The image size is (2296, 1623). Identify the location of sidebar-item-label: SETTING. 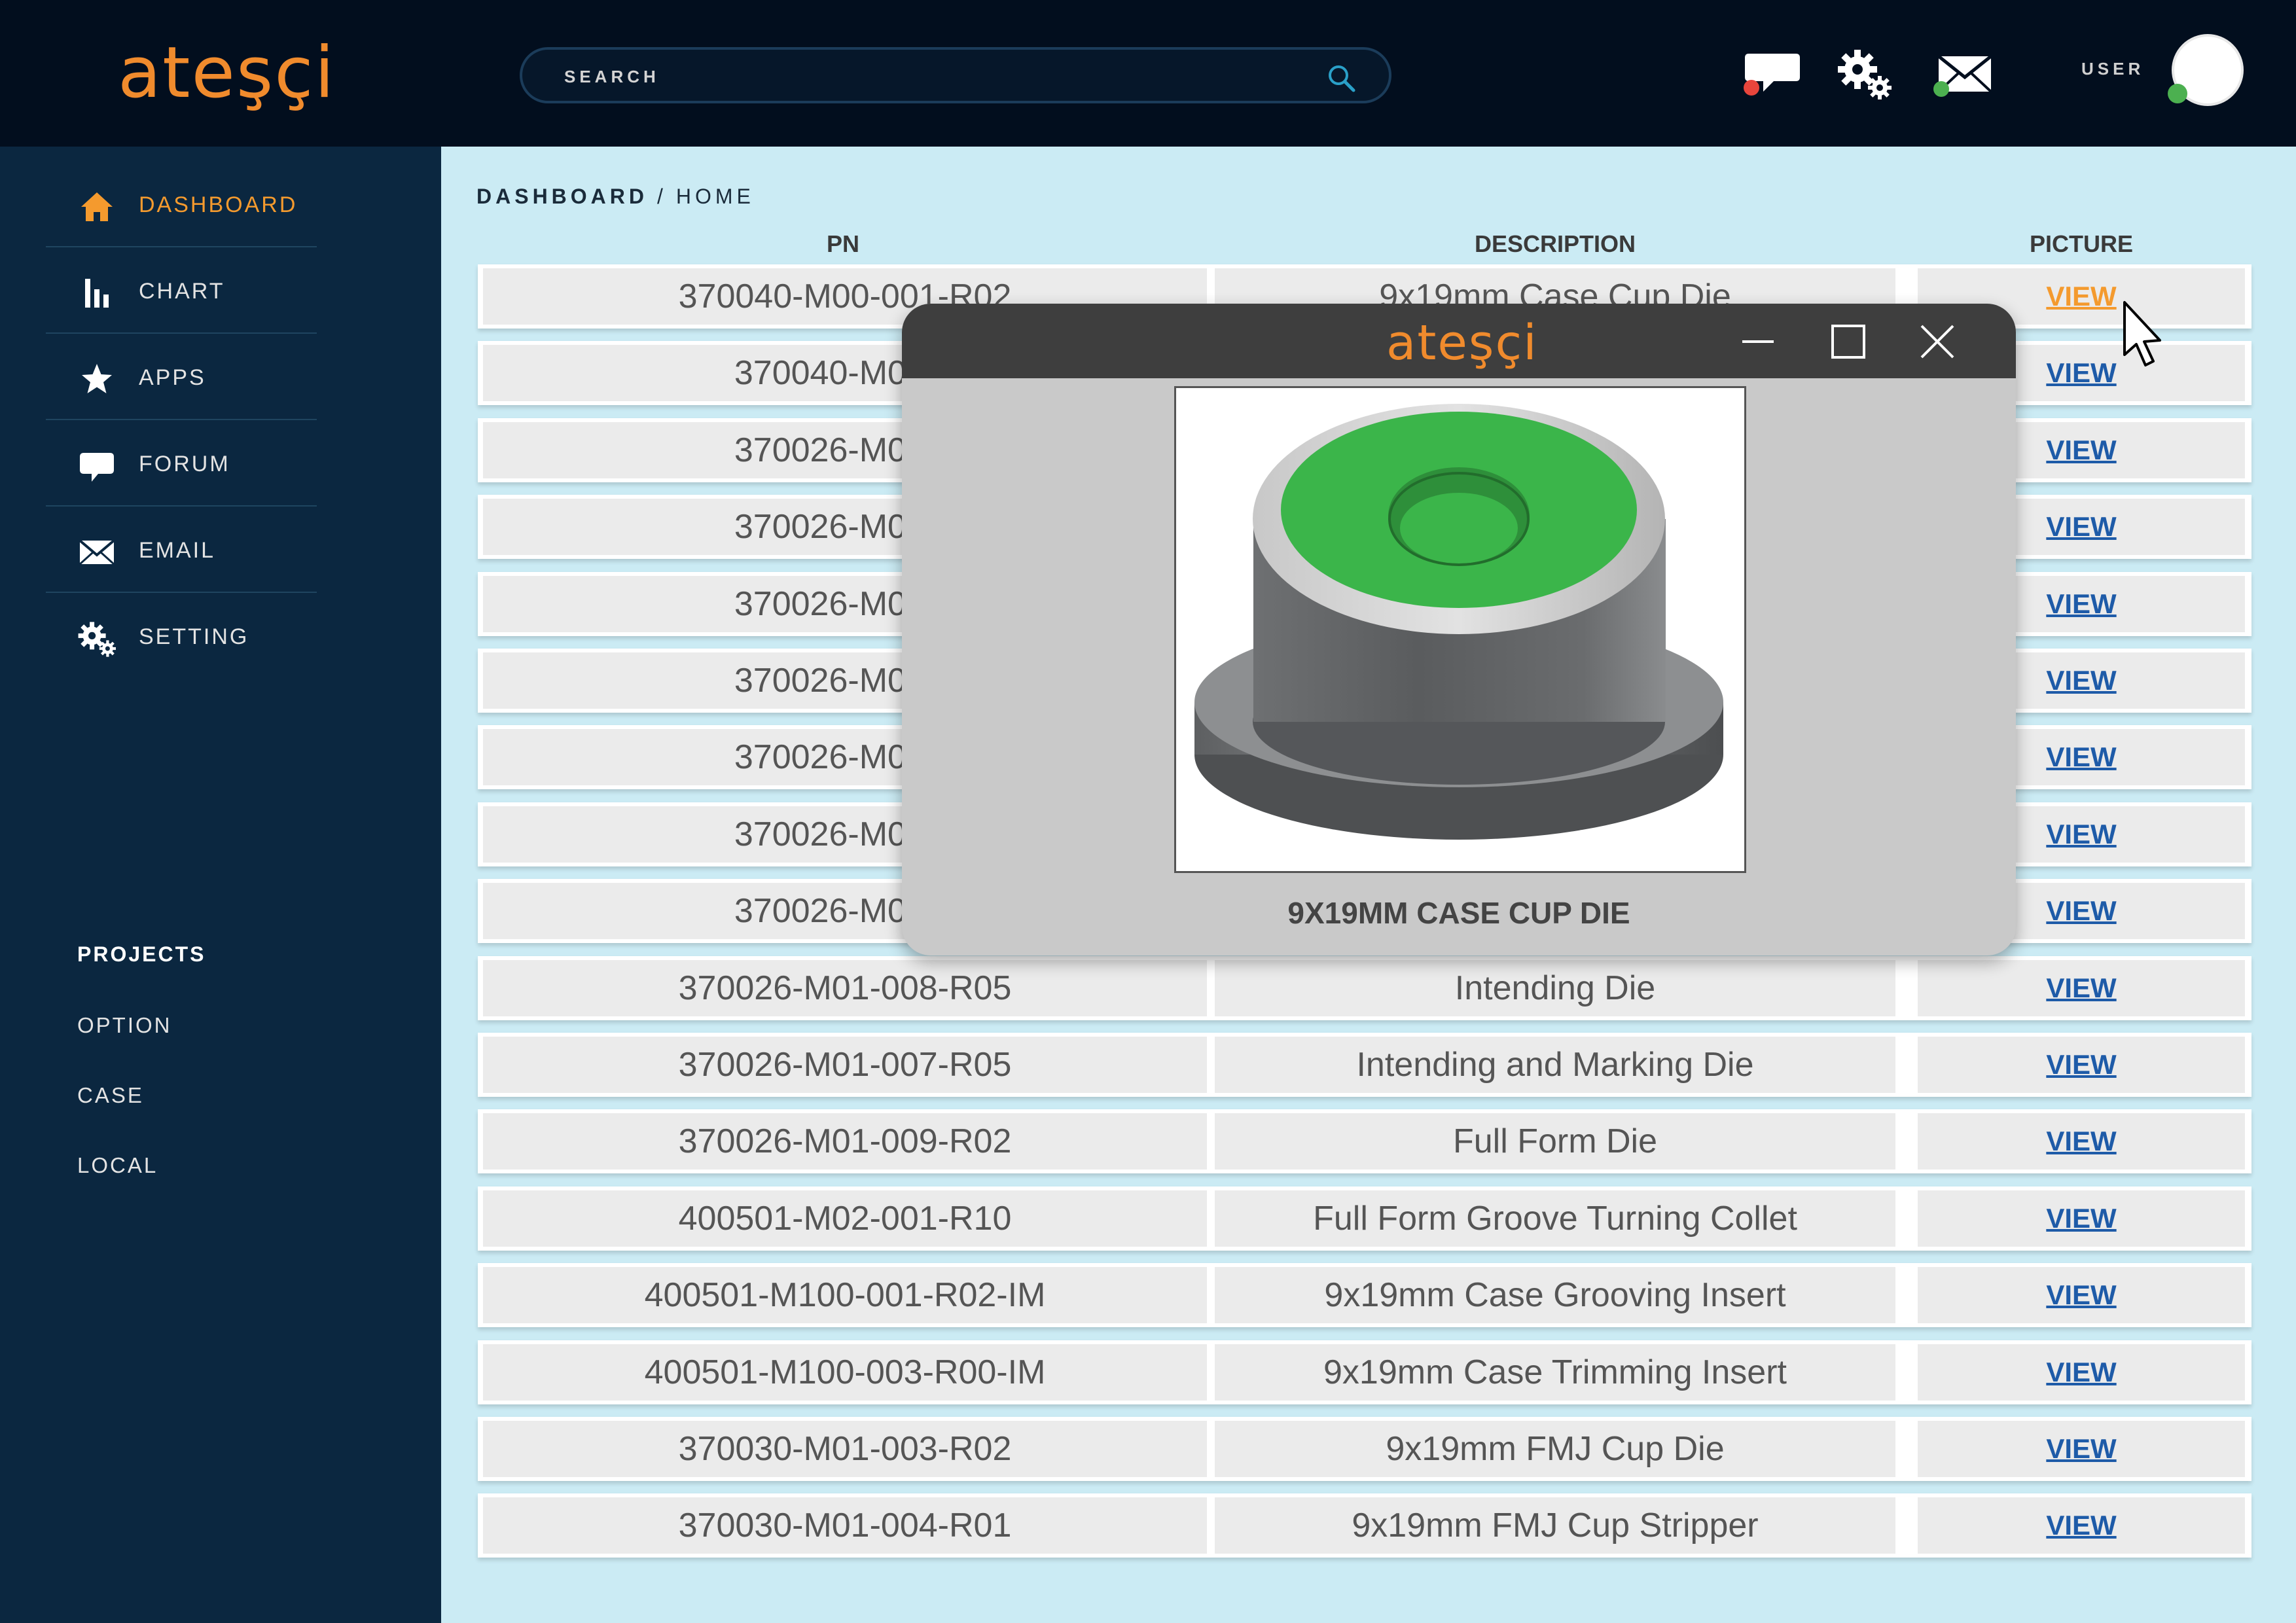
(194, 636).